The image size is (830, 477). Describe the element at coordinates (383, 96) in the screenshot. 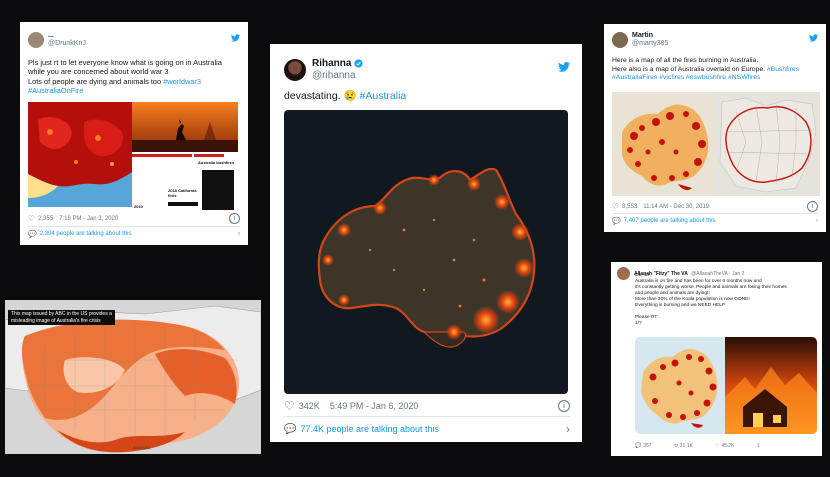

I see `hashtag-link: #Australia` at that location.